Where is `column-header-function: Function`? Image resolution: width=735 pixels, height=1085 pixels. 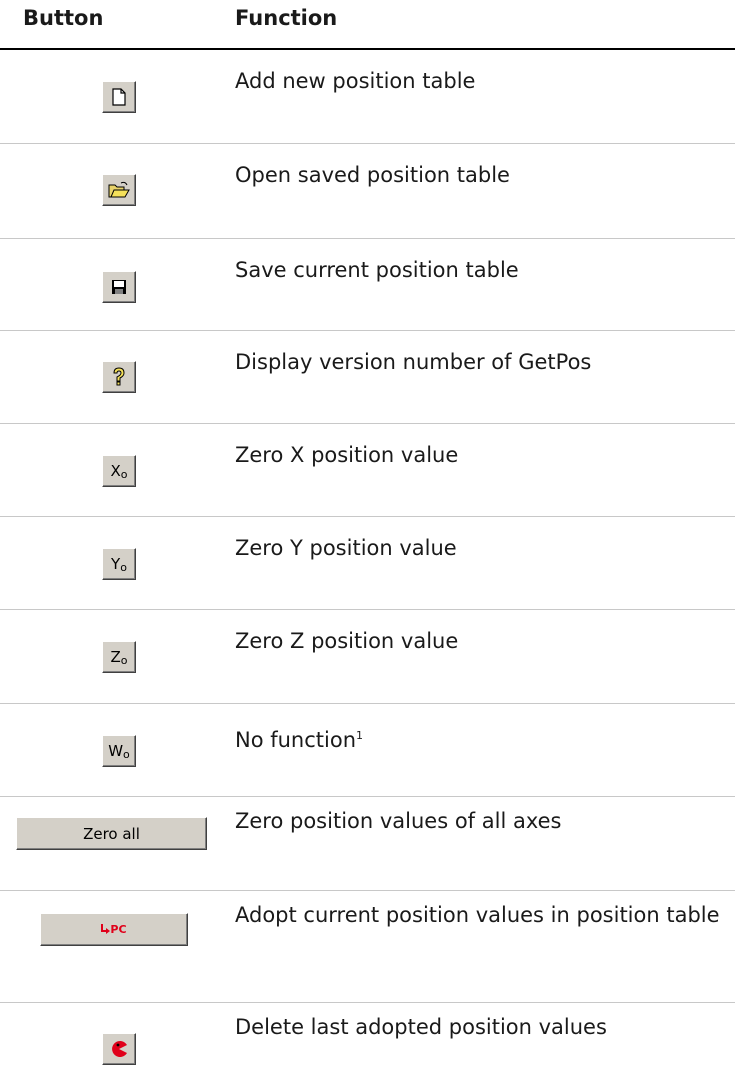 column-header-function: Function is located at coordinates (286, 18).